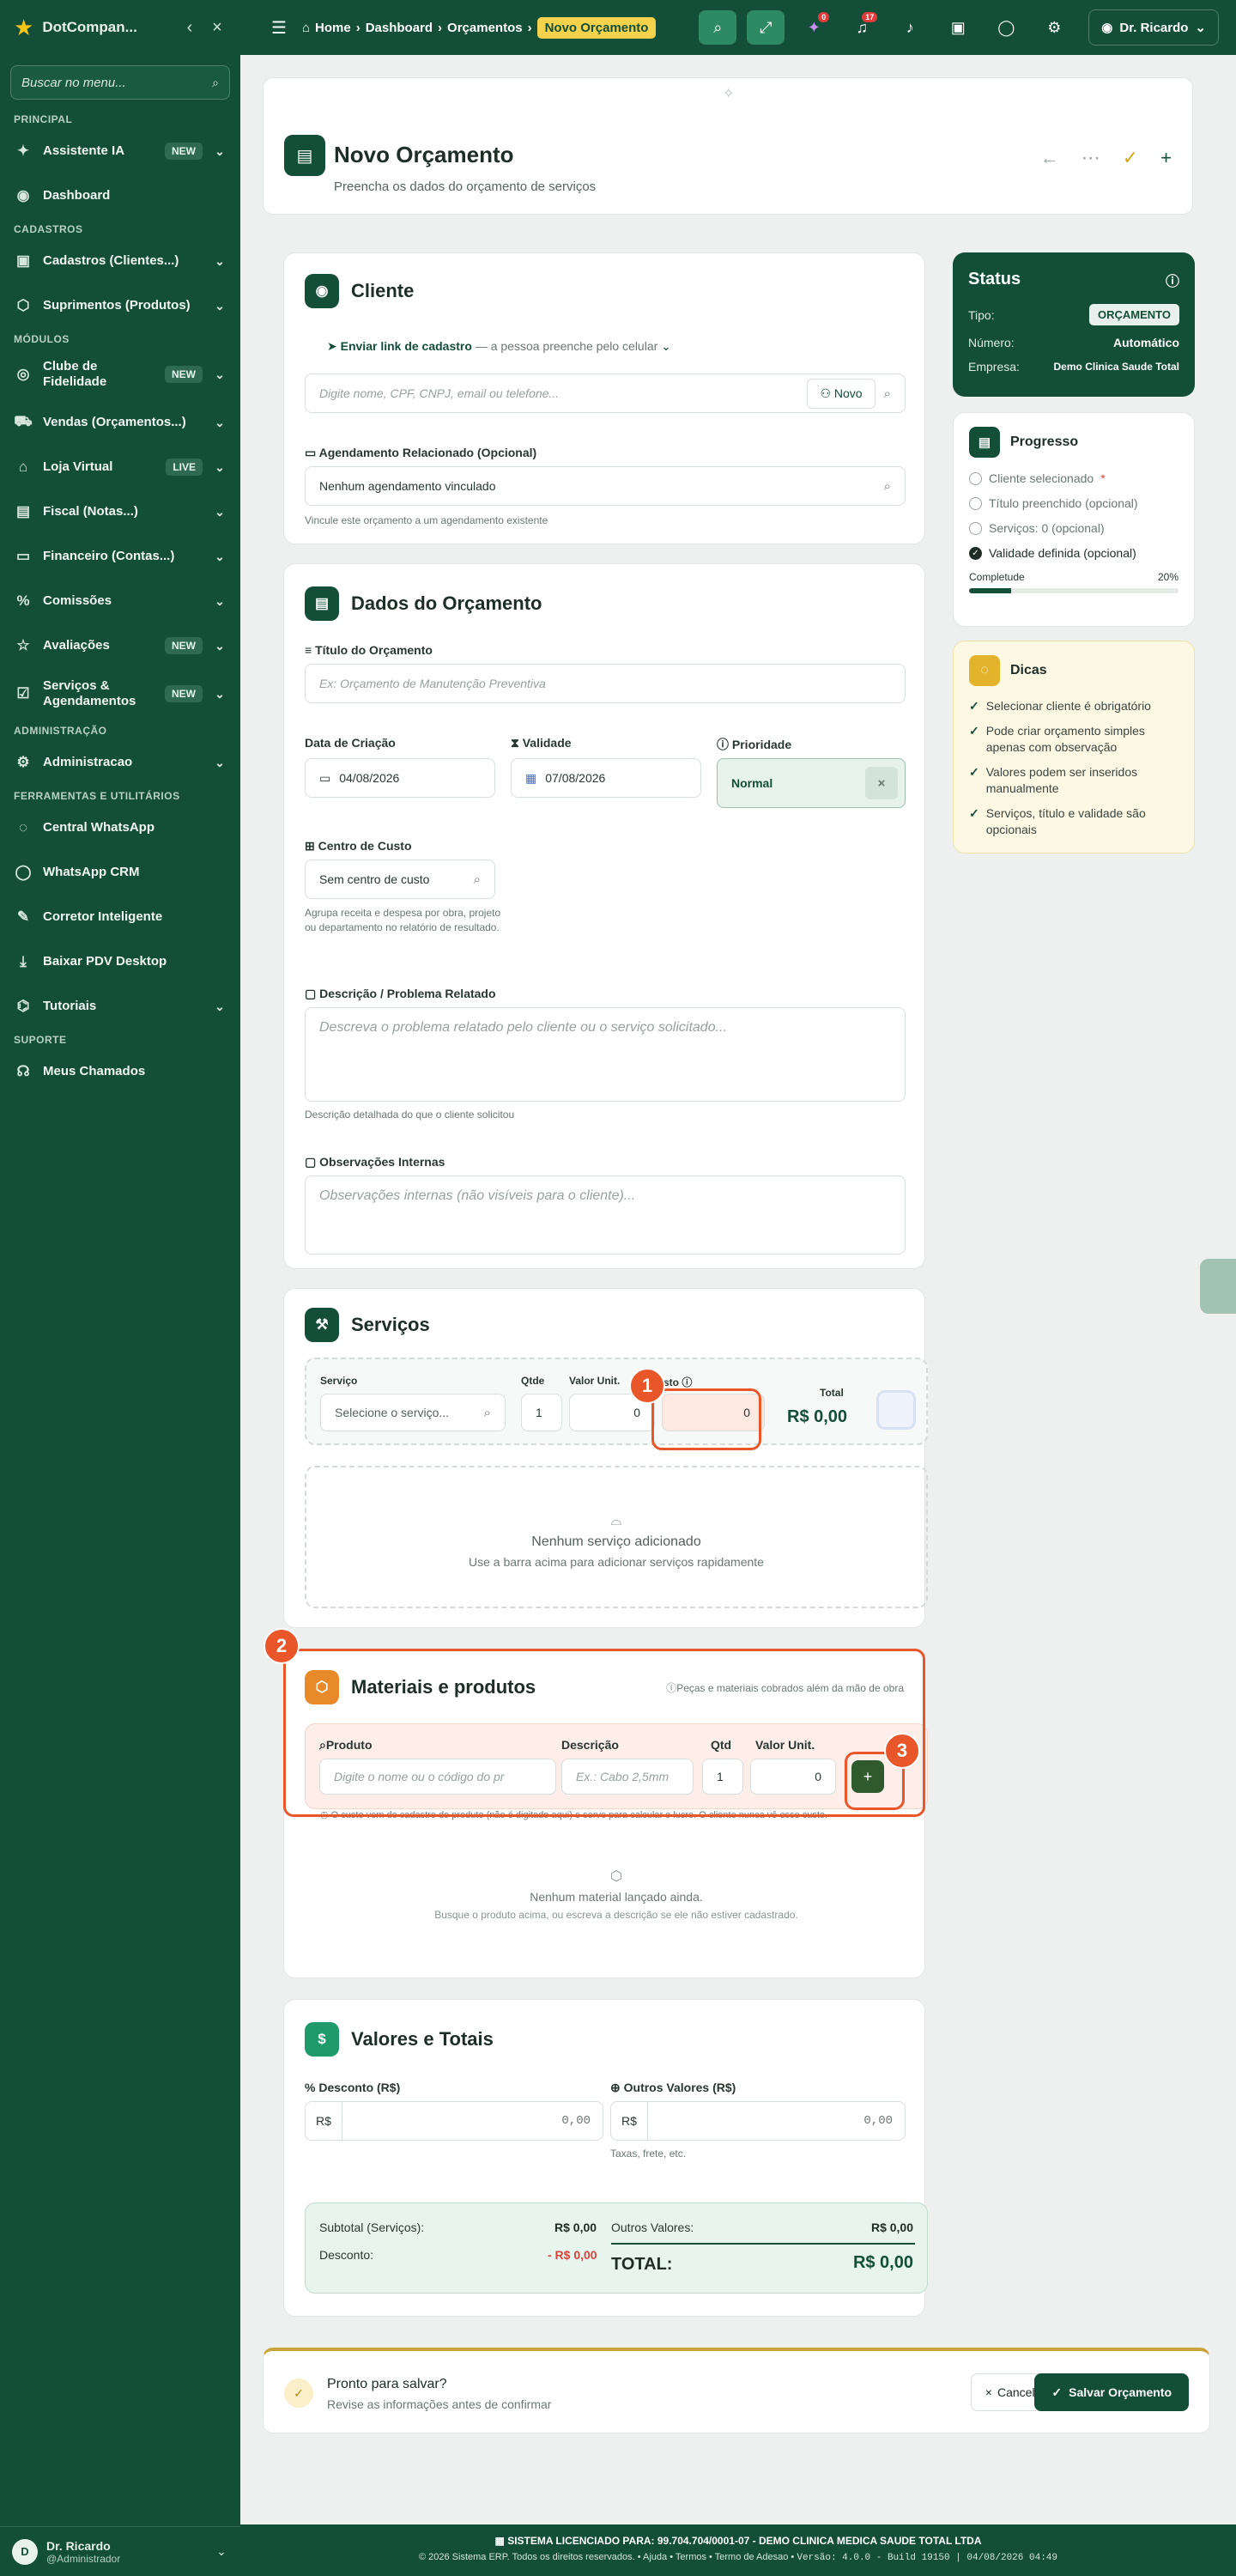 This screenshot has width=1236, height=2576. What do you see at coordinates (758, 2121) in the screenshot?
I see `outros-input: R$ 0,00` at bounding box center [758, 2121].